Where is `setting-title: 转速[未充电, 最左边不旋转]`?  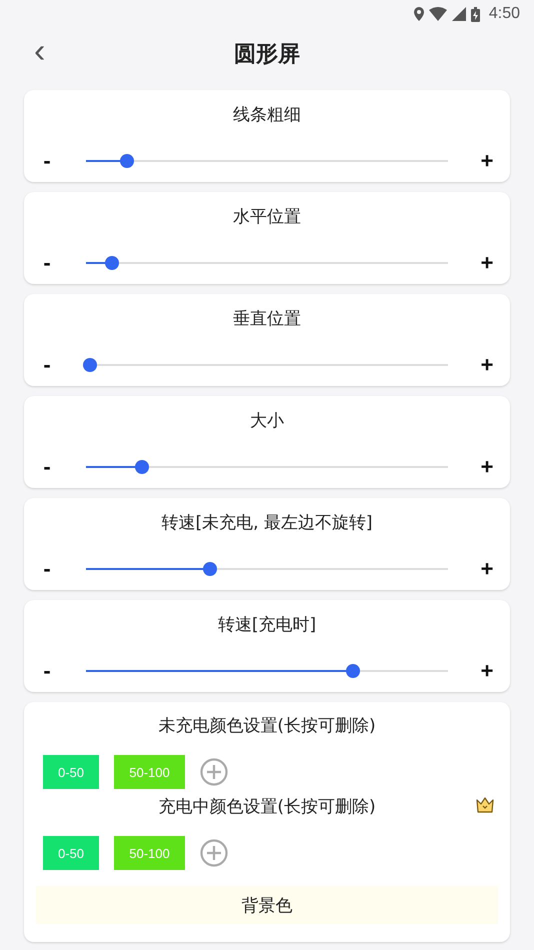
setting-title: 转速[未充电, 最左边不旋转] is located at coordinates (267, 523).